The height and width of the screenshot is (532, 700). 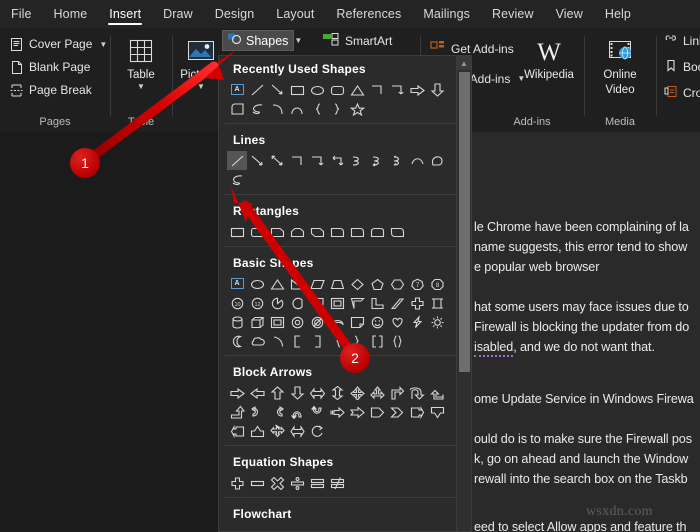 What do you see at coordinates (50, 90) in the screenshot?
I see `page-break-button: Page Break` at bounding box center [50, 90].